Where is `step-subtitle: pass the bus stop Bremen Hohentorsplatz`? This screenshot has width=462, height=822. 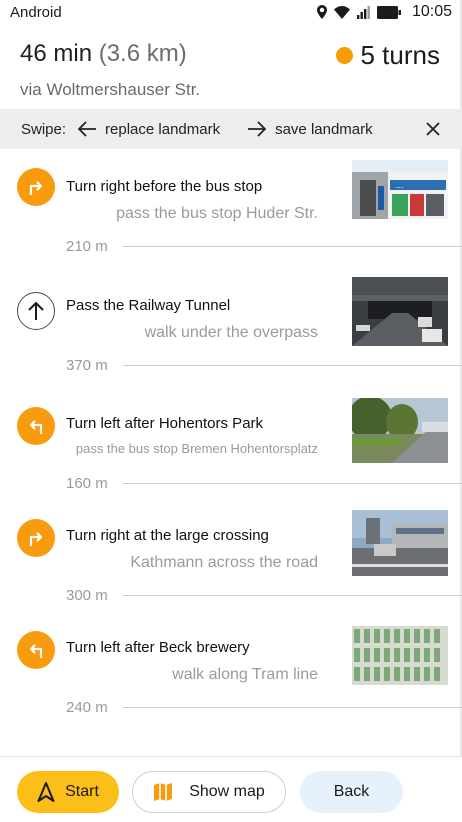 step-subtitle: pass the bus stop Bremen Hohentorsplatz is located at coordinates (196, 448).